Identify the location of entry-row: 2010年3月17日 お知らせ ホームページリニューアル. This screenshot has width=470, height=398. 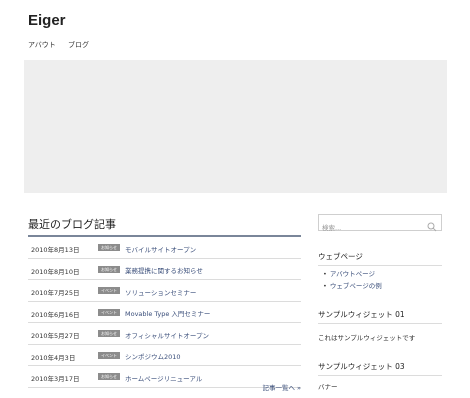
(164, 377).